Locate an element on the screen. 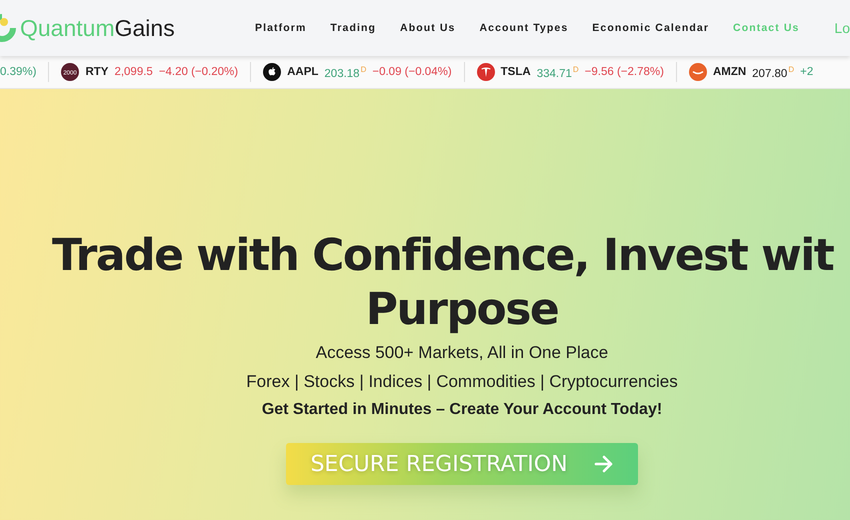 This screenshot has height=520, width=850. nav-link: Platform is located at coordinates (280, 28).